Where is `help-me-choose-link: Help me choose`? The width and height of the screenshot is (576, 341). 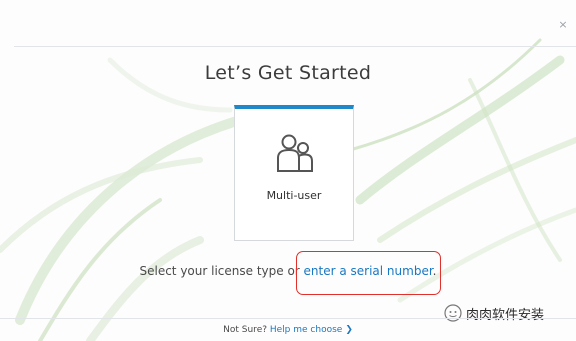 help-me-choose-link: Help me choose is located at coordinates (306, 330).